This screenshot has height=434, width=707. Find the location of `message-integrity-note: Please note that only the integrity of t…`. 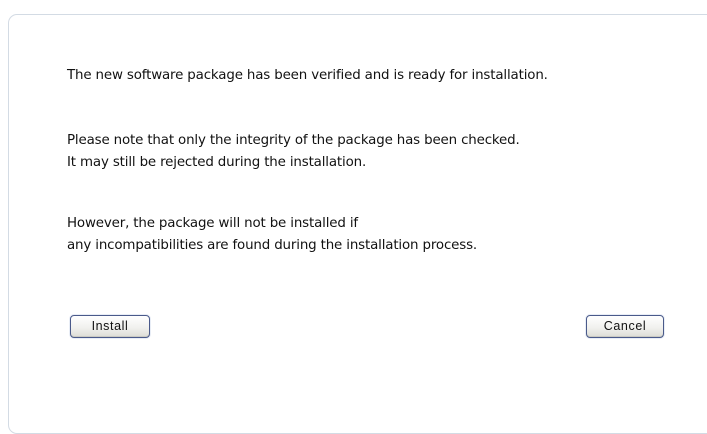

message-integrity-note: Please note that only the integrity of t… is located at coordinates (293, 152).